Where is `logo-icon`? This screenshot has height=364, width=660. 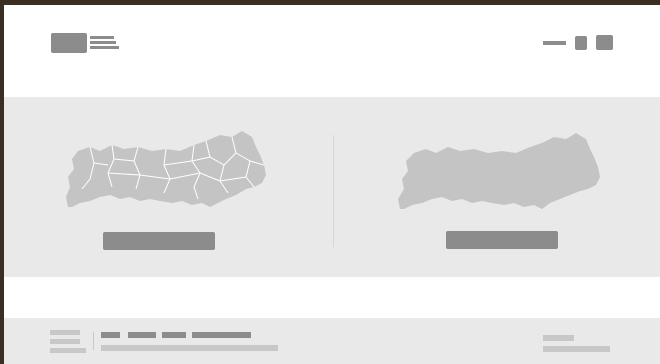
logo-icon is located at coordinates (69, 43).